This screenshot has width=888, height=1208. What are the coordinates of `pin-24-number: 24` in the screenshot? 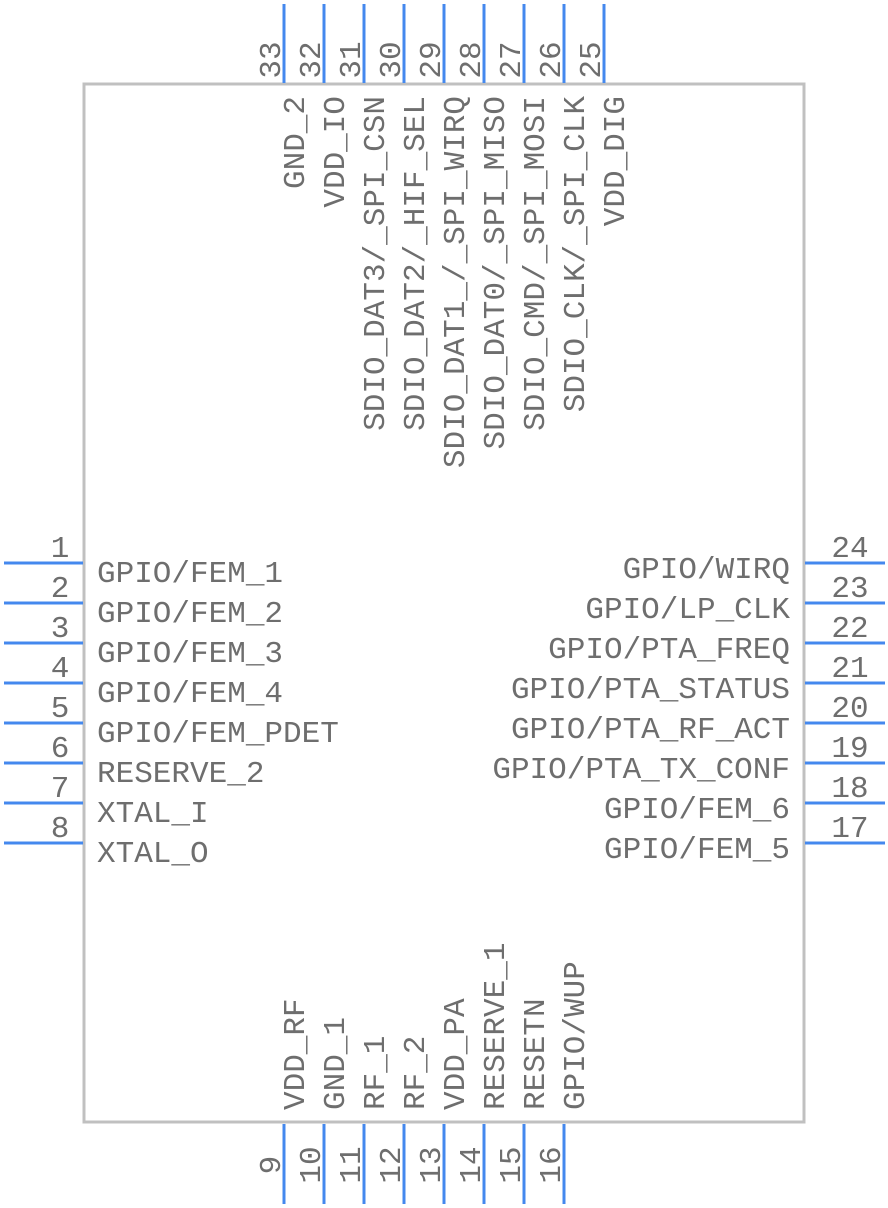 It's located at (849, 549).